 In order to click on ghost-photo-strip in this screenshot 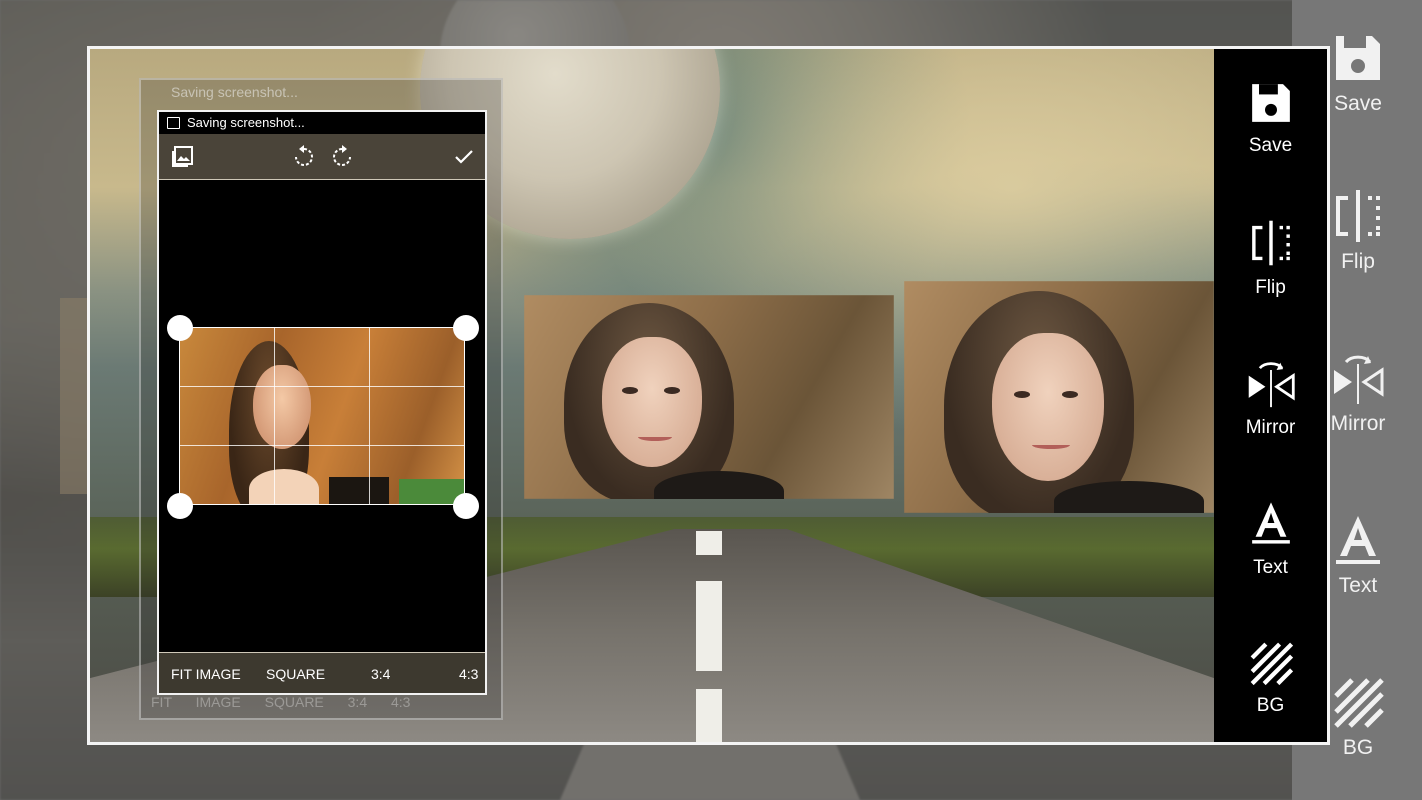, I will do `click(75, 396)`.